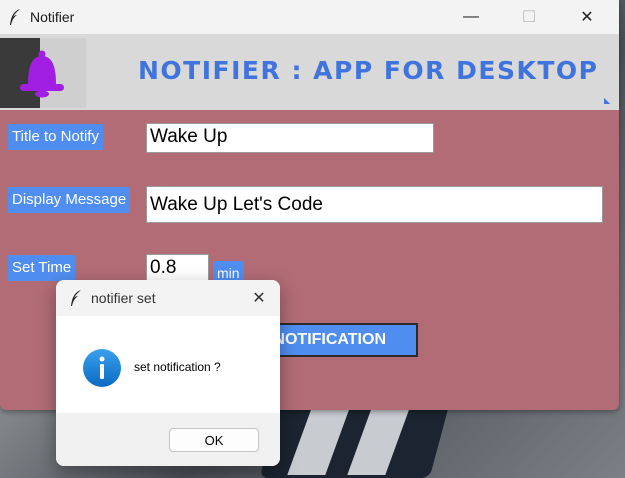 Image resolution: width=625 pixels, height=478 pixels. I want to click on message-label: Display Message, so click(69, 200).